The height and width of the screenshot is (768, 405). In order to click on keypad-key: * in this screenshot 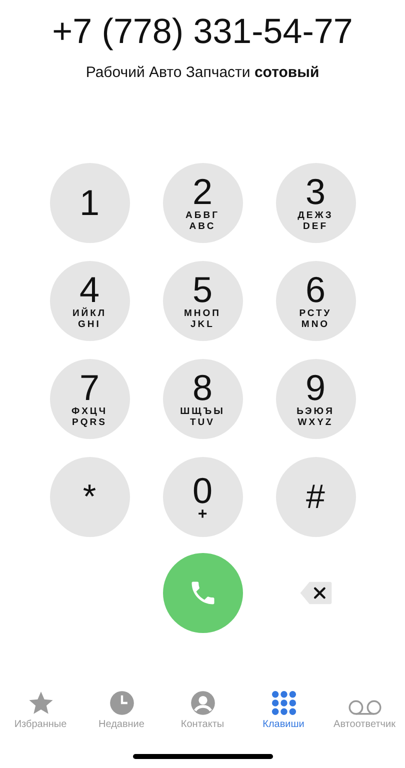, I will do `click(90, 497)`.